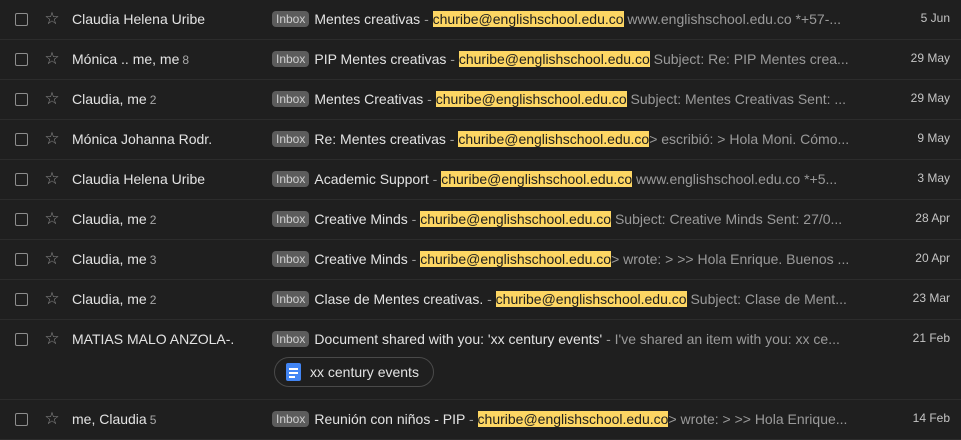 Image resolution: width=961 pixels, height=440 pixels. Describe the element at coordinates (933, 178) in the screenshot. I see `date: 3 May` at that location.